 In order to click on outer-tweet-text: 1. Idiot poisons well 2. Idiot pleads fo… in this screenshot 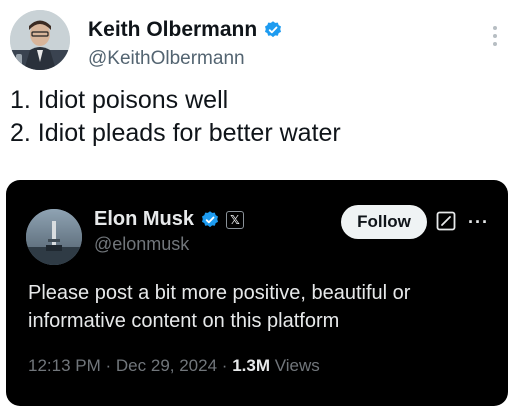, I will do `click(175, 117)`.